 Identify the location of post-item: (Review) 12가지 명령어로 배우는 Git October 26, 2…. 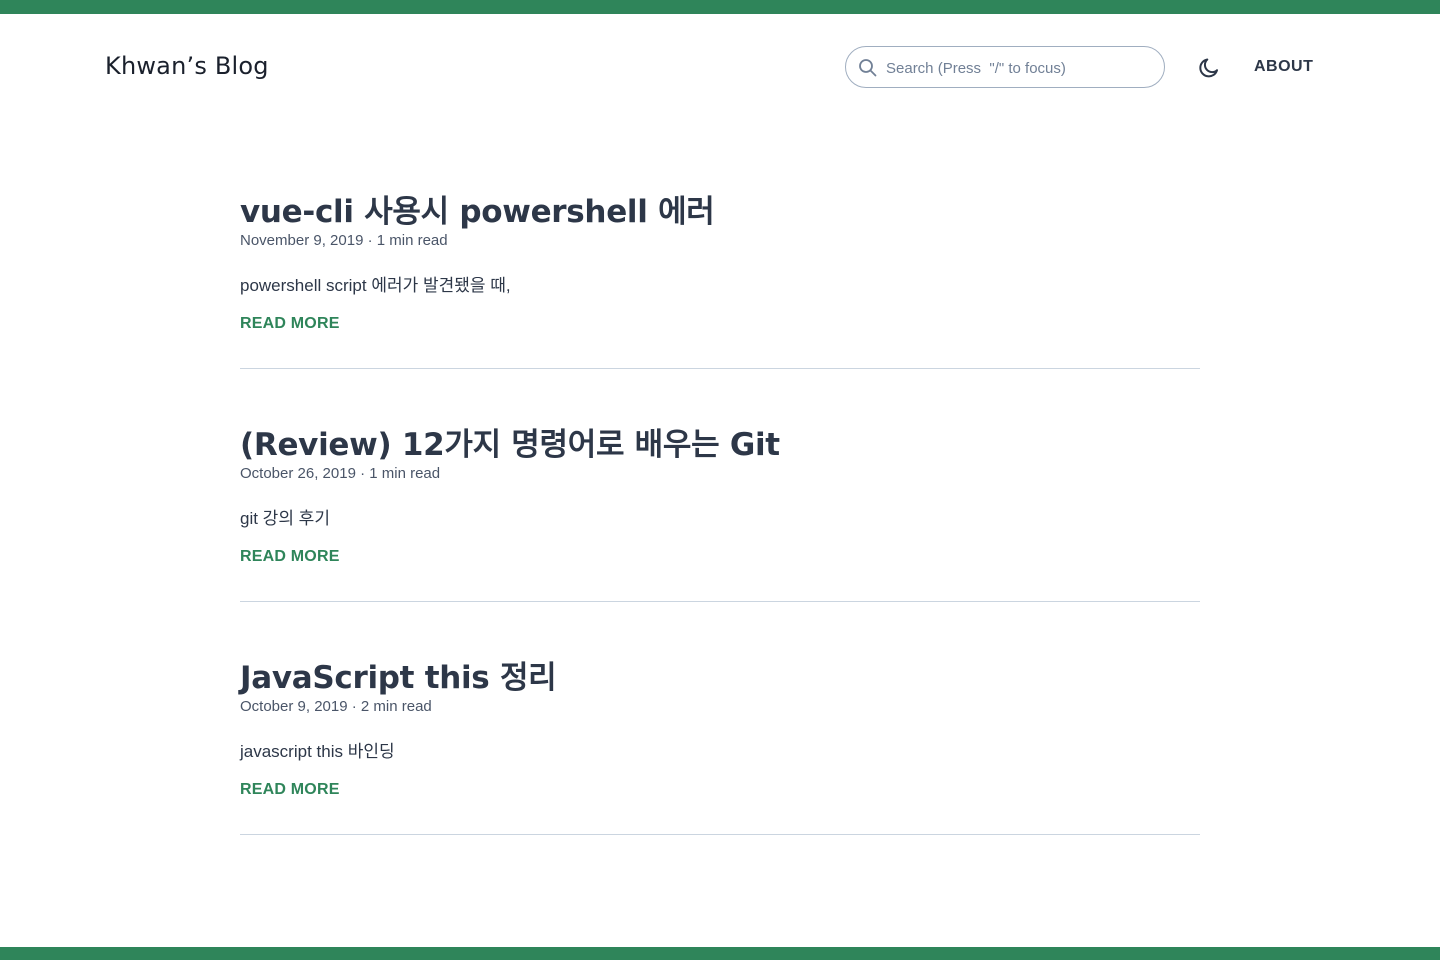
(720, 507).